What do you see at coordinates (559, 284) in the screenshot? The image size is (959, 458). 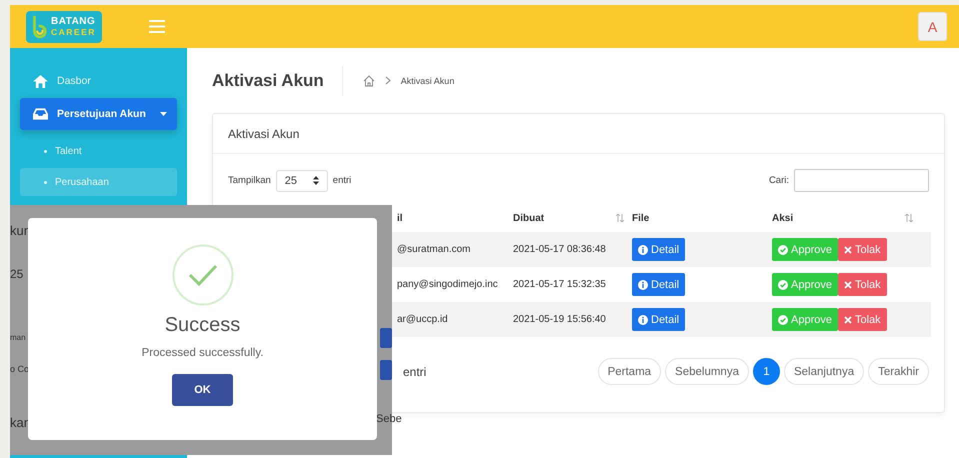 I see `table-cell: 2021-05-17 15:32:35` at bounding box center [559, 284].